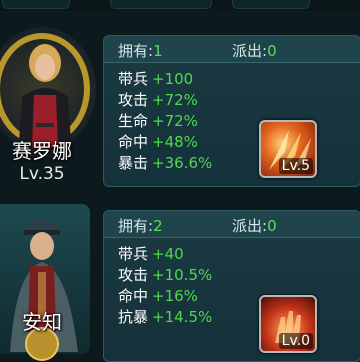 The image size is (360, 362). What do you see at coordinates (36, 4) in the screenshot?
I see `top-tab-left` at bounding box center [36, 4].